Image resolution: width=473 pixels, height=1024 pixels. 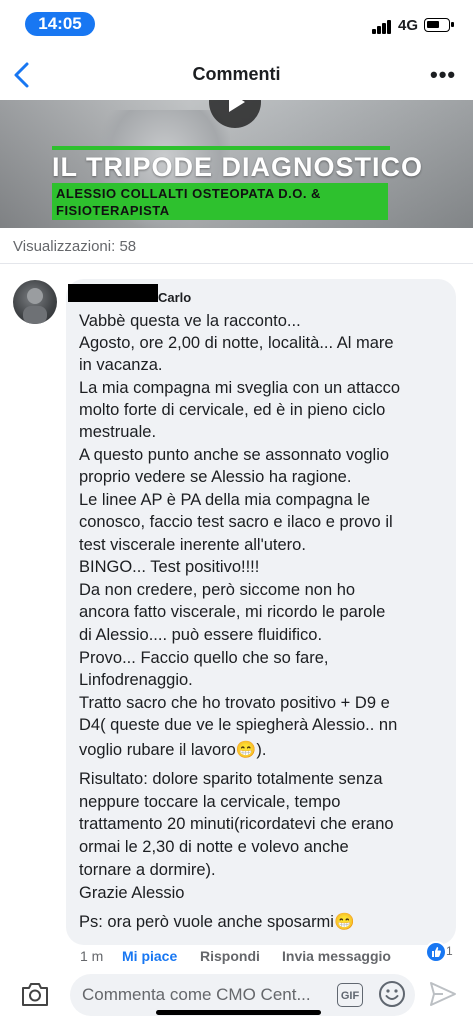 What do you see at coordinates (436, 952) in the screenshot?
I see `like-reaction-icon` at bounding box center [436, 952].